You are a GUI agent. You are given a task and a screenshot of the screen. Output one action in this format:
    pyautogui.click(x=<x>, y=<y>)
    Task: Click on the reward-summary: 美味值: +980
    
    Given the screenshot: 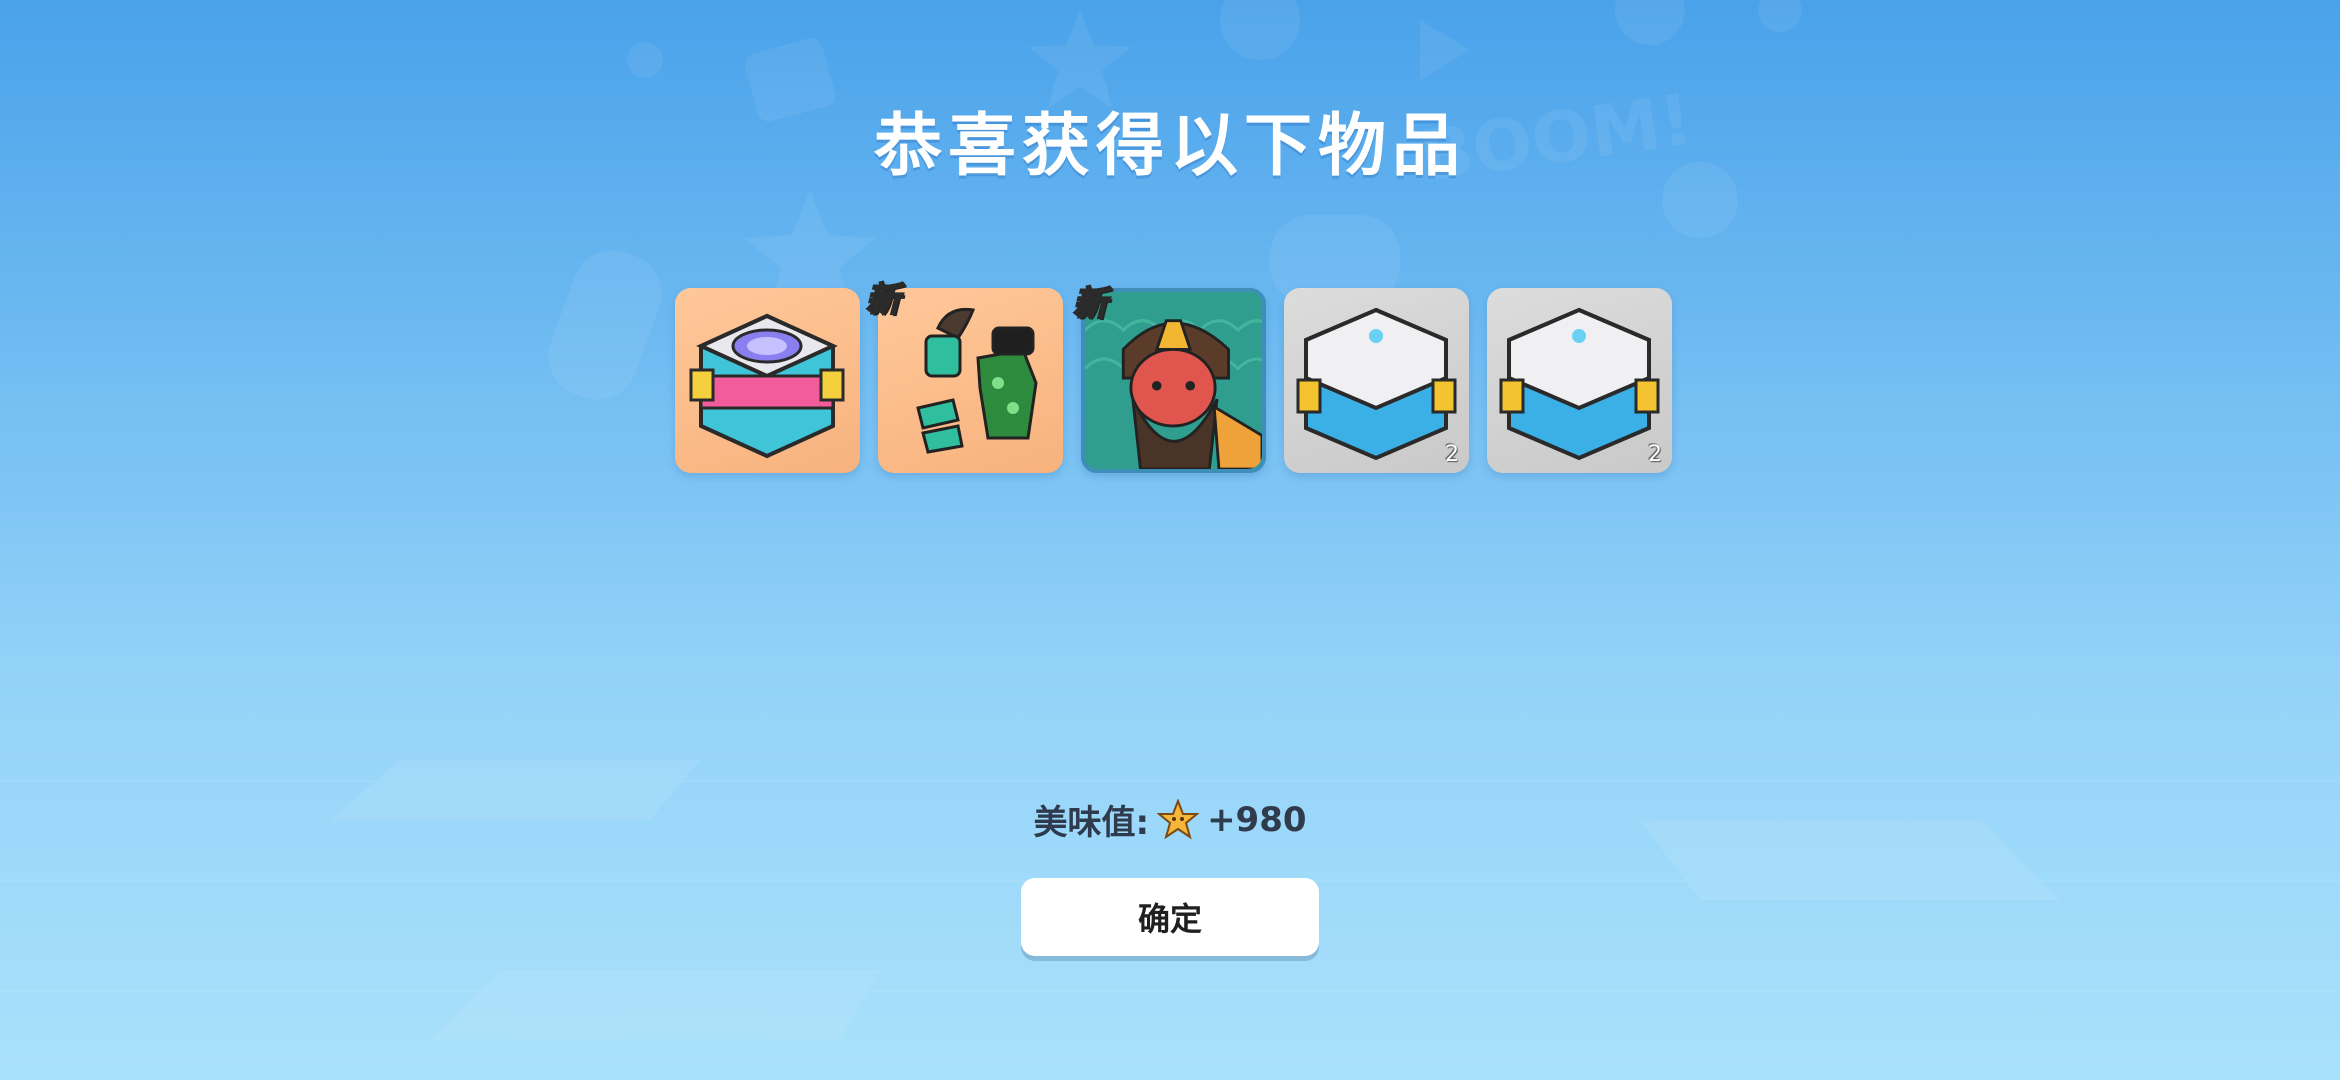 What is the action you would take?
    pyautogui.click(x=1170, y=820)
    